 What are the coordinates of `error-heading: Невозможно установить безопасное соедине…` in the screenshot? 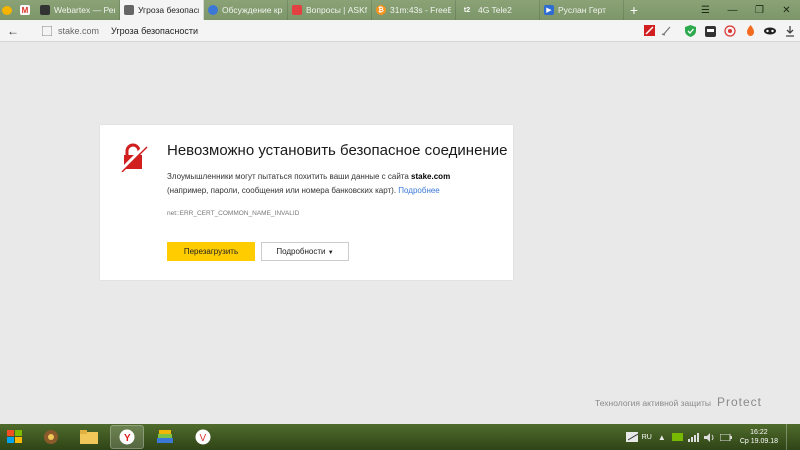 It's located at (337, 150).